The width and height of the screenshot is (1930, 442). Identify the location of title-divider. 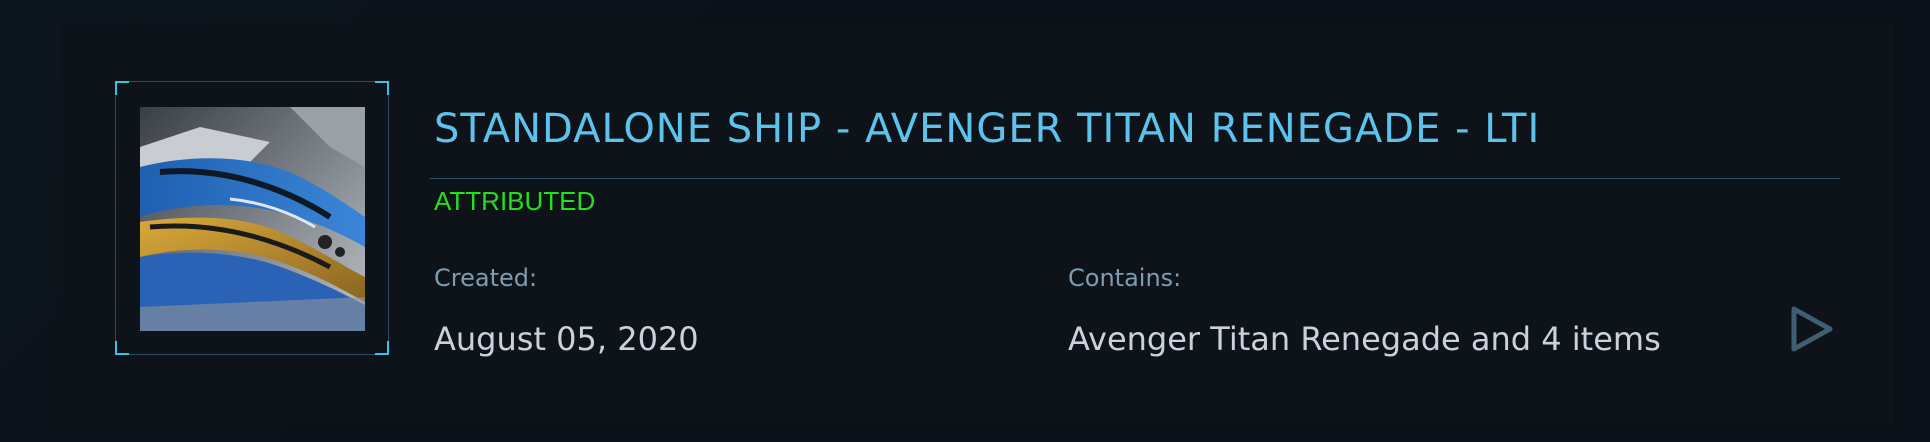
(1135, 178).